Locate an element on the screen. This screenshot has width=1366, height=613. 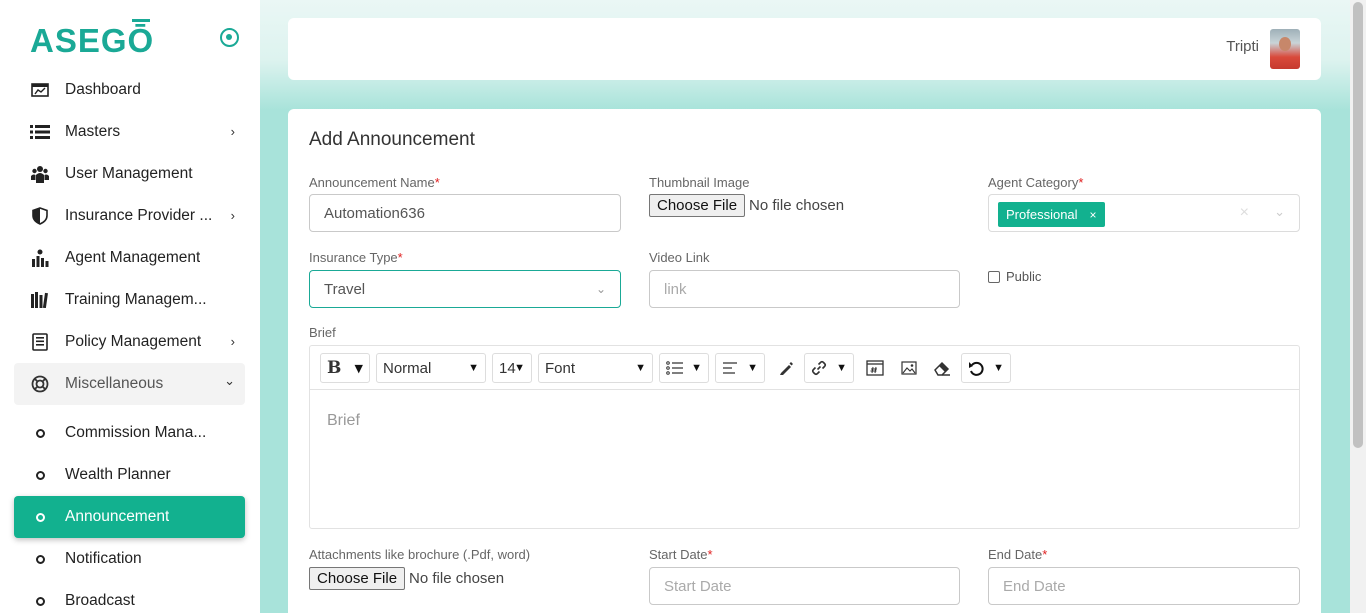
document-icon is located at coordinates (40, 342).